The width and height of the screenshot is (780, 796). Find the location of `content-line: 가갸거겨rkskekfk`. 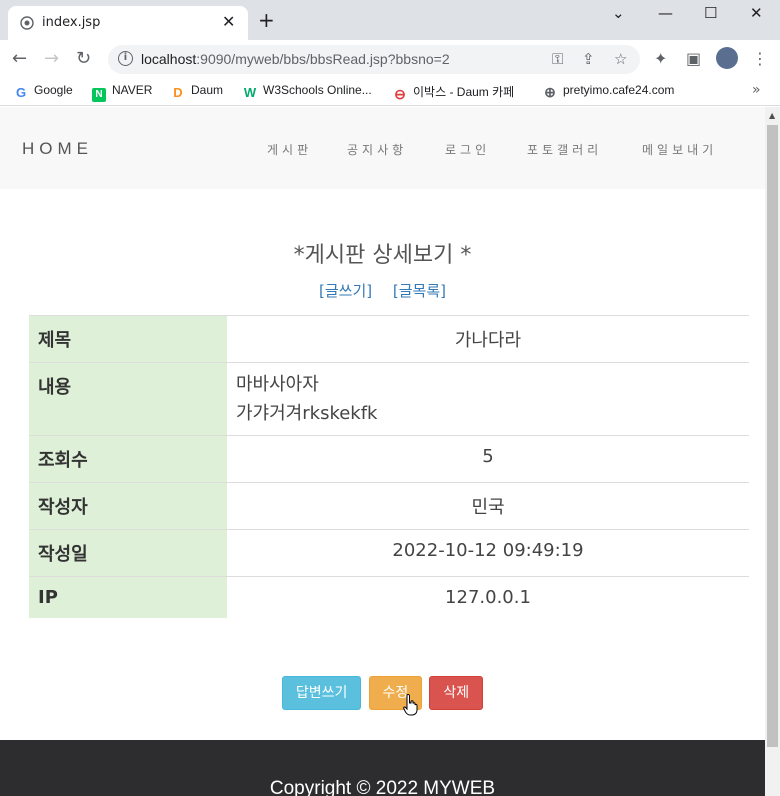

content-line: 가갸거겨rkskekfk is located at coordinates (307, 413).